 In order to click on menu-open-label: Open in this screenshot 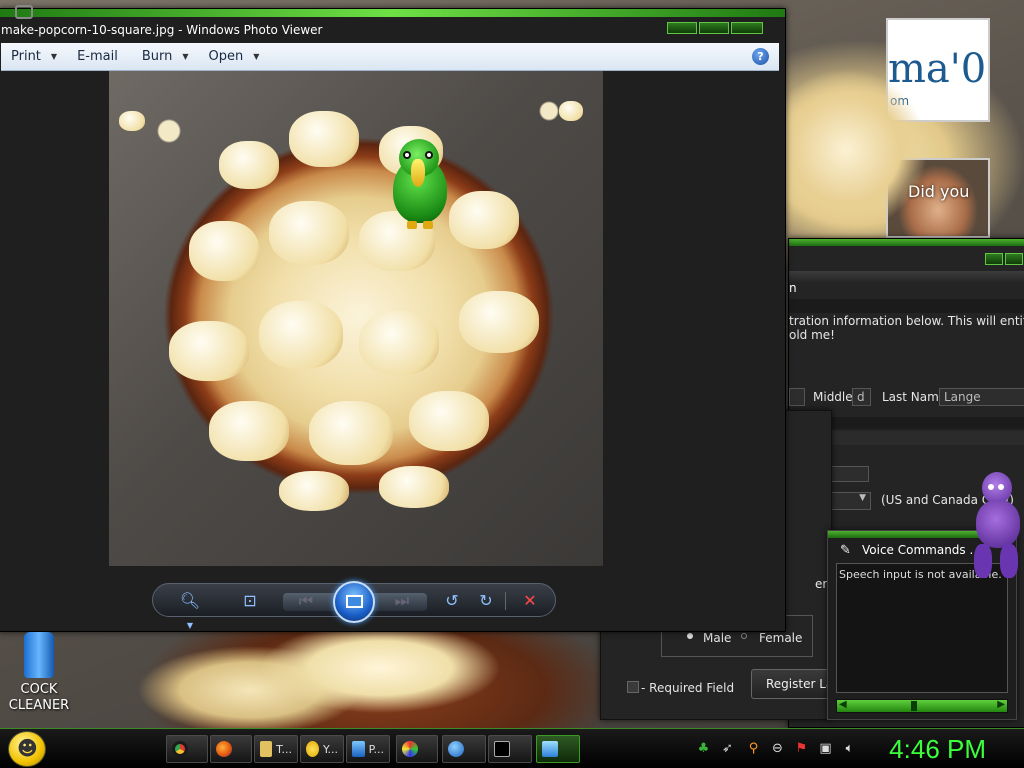, I will do `click(226, 56)`.